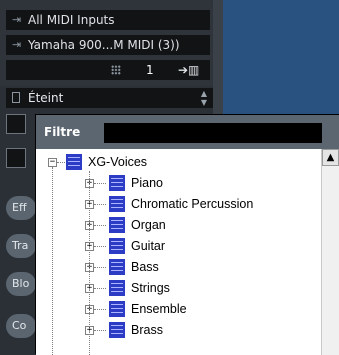  I want to click on tree-item-bass: Bass, so click(145, 267).